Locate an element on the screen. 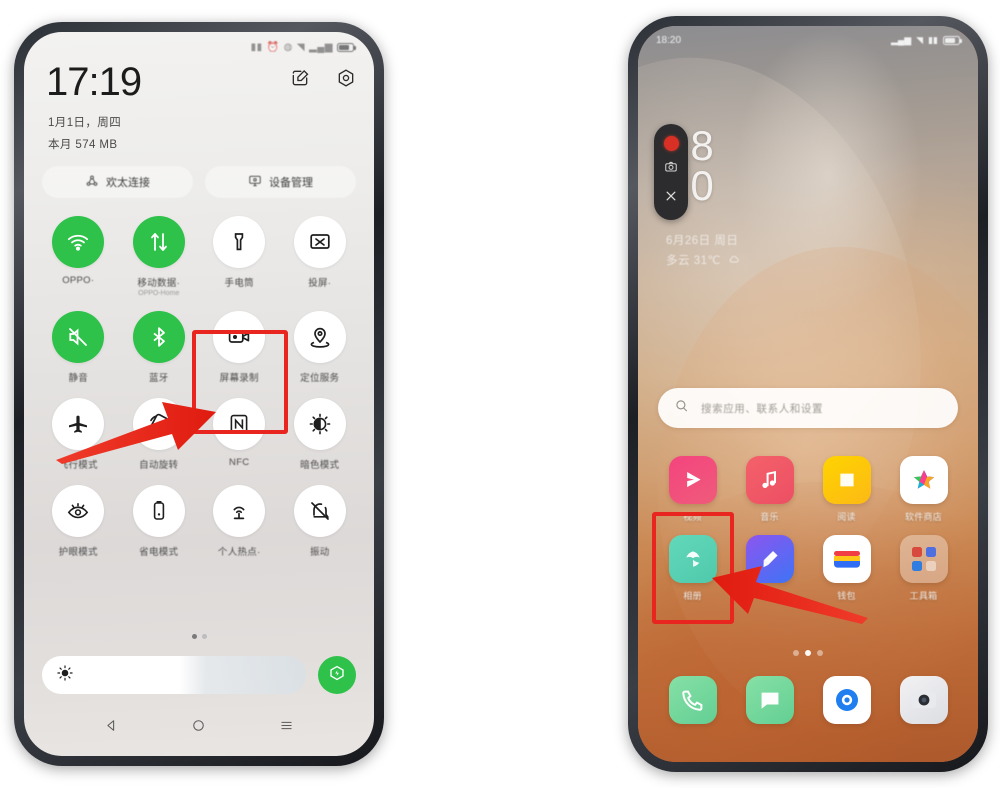  dock-messages is located at coordinates (769, 700).